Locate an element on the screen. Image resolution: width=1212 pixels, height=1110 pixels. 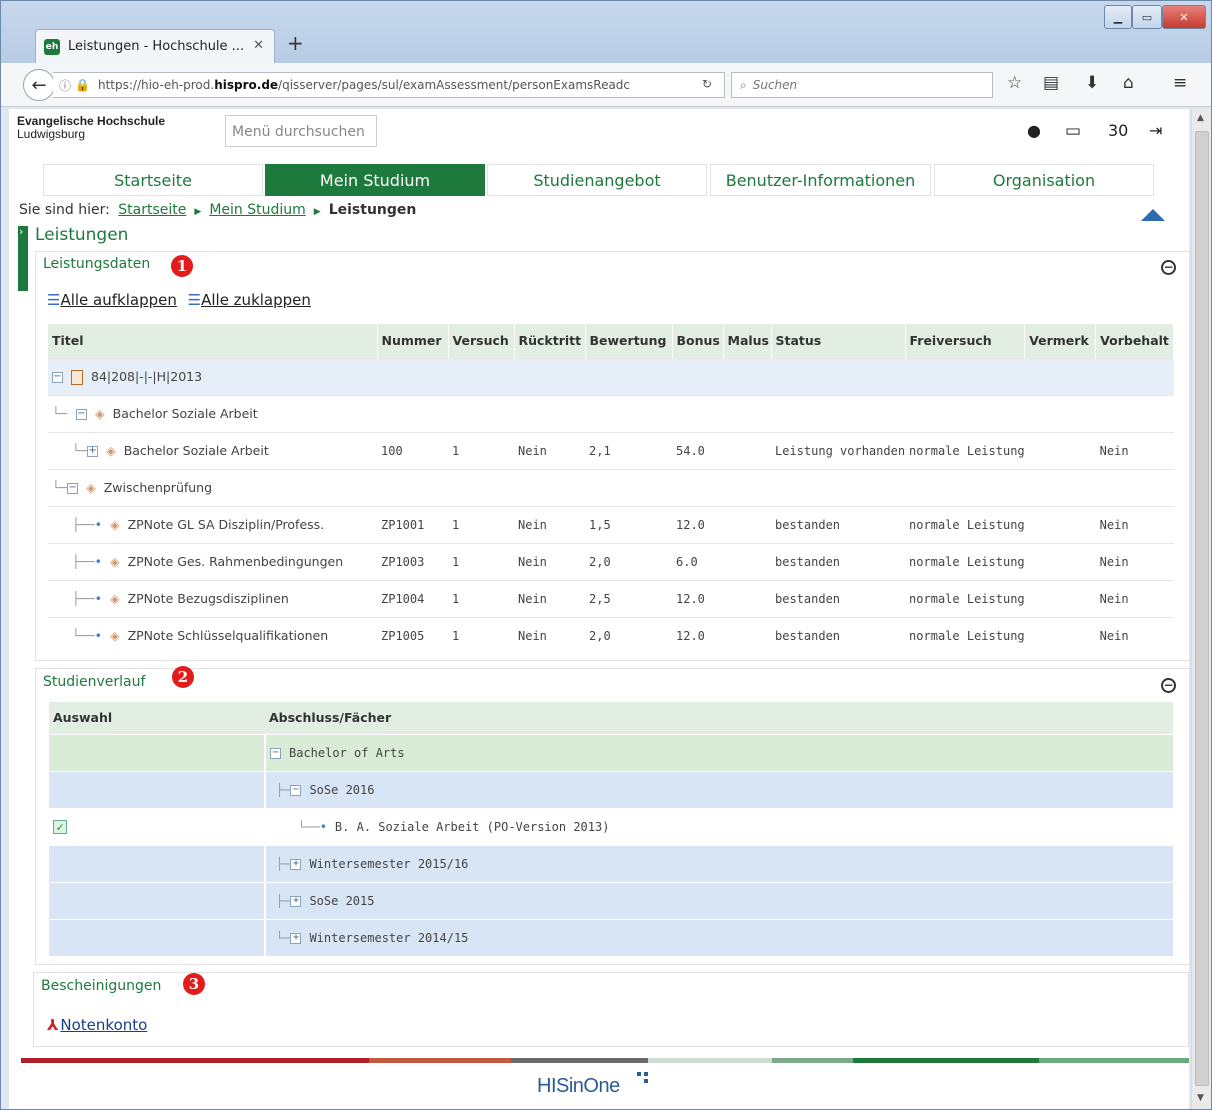
nav-studienangebot: Studienangebot is located at coordinates (597, 180).